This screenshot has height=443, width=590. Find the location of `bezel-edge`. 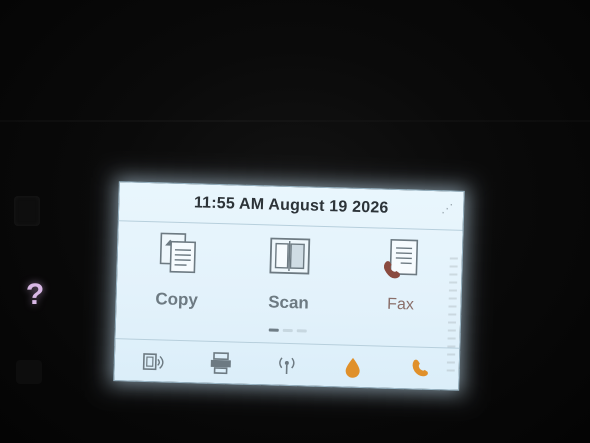

bezel-edge is located at coordinates (295, 121).